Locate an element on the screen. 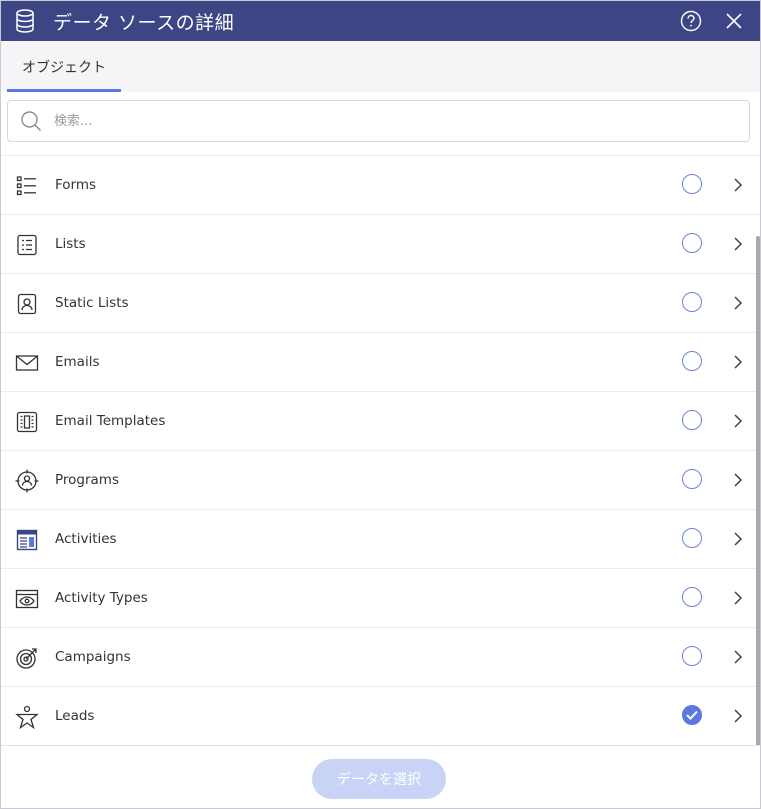 The height and width of the screenshot is (809, 761). search-input is located at coordinates (384, 121).